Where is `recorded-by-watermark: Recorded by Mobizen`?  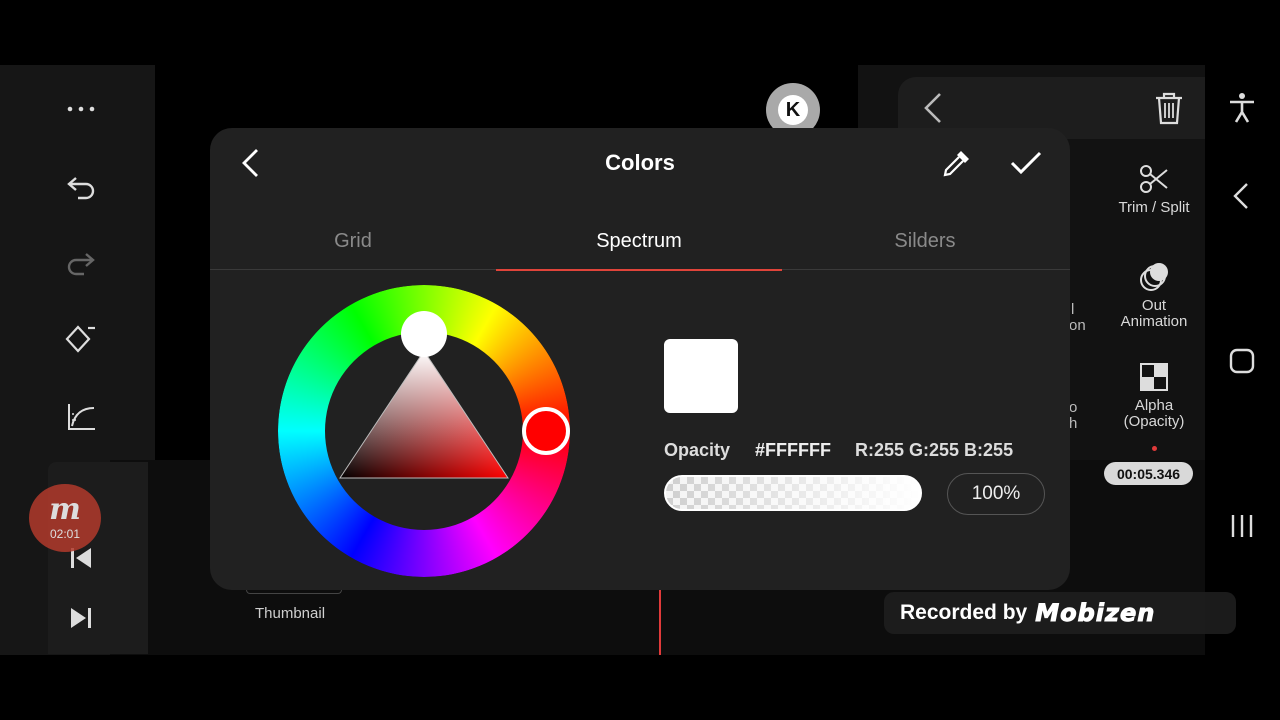 recorded-by-watermark: Recorded by Mobizen is located at coordinates (1060, 613).